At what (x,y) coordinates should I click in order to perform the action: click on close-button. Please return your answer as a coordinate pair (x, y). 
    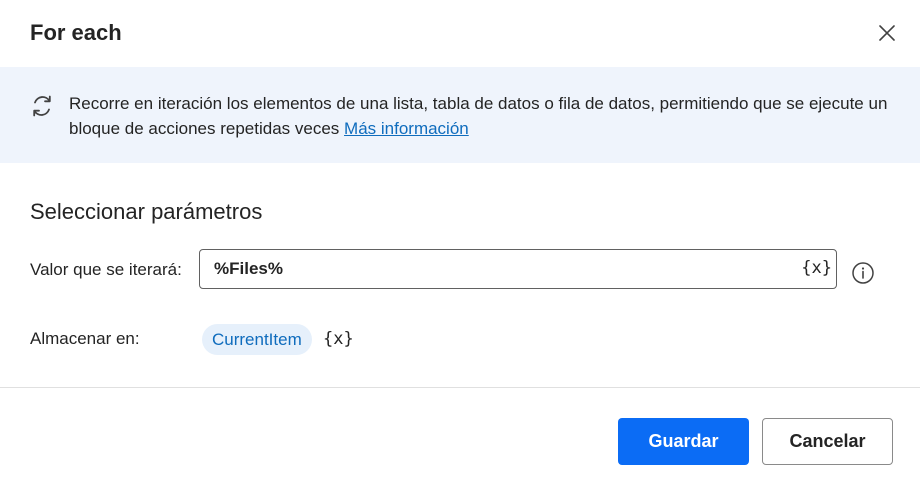
    Looking at the image, I should click on (887, 33).